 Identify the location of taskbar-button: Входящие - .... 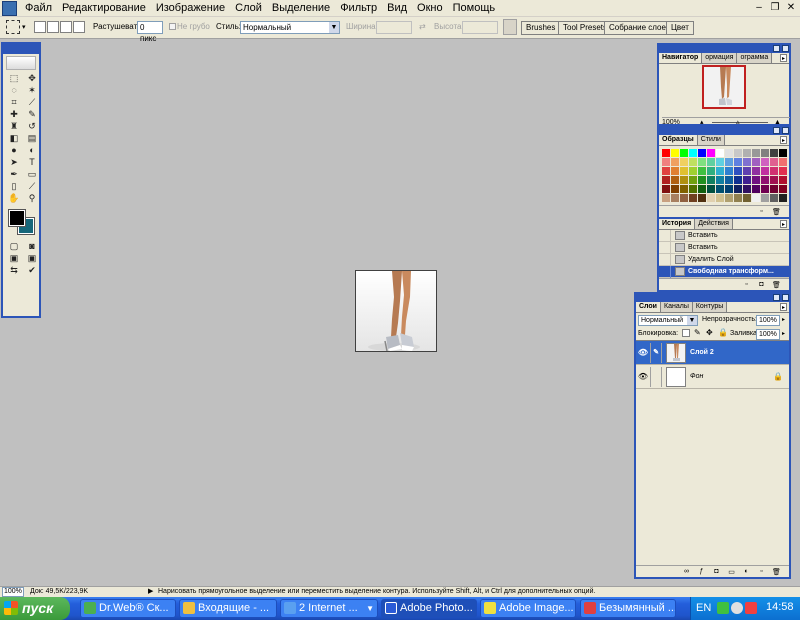
(228, 608).